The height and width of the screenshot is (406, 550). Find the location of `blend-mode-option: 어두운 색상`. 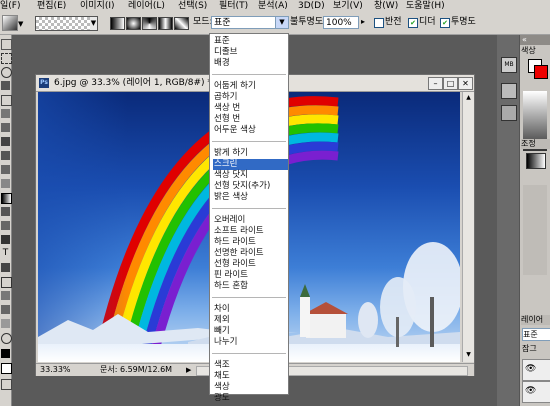

blend-mode-option: 어두운 색상 is located at coordinates (250, 130).